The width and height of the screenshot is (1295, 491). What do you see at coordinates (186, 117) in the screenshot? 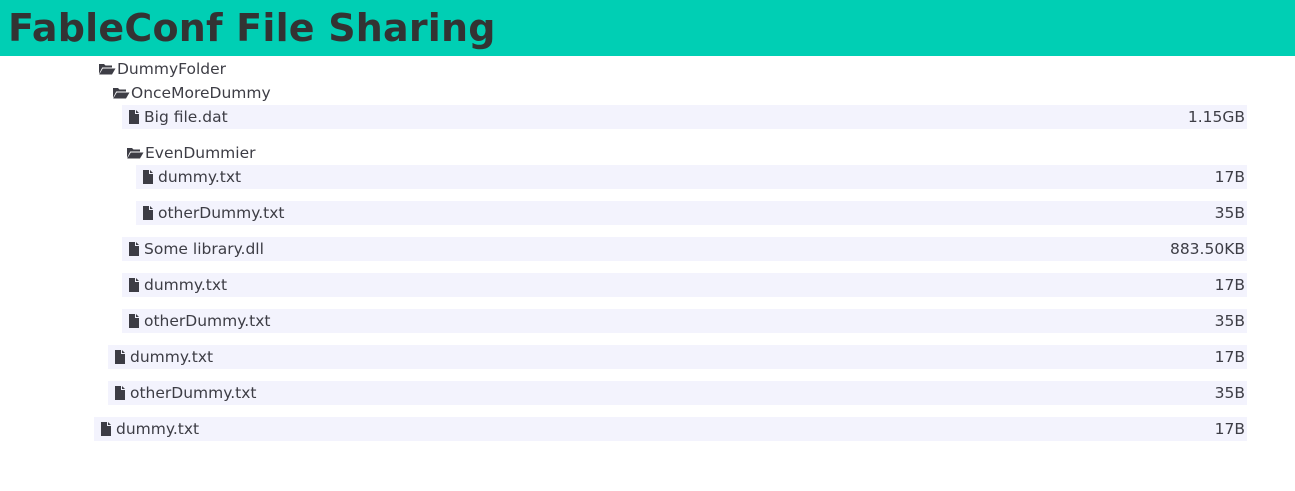
I see `file-name: Big file.dat` at bounding box center [186, 117].